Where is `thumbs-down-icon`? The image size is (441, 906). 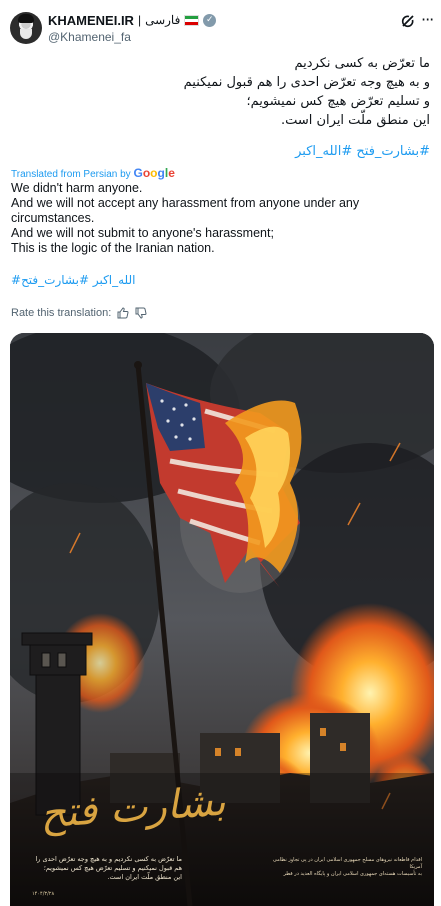
thumbs-down-icon is located at coordinates (141, 313).